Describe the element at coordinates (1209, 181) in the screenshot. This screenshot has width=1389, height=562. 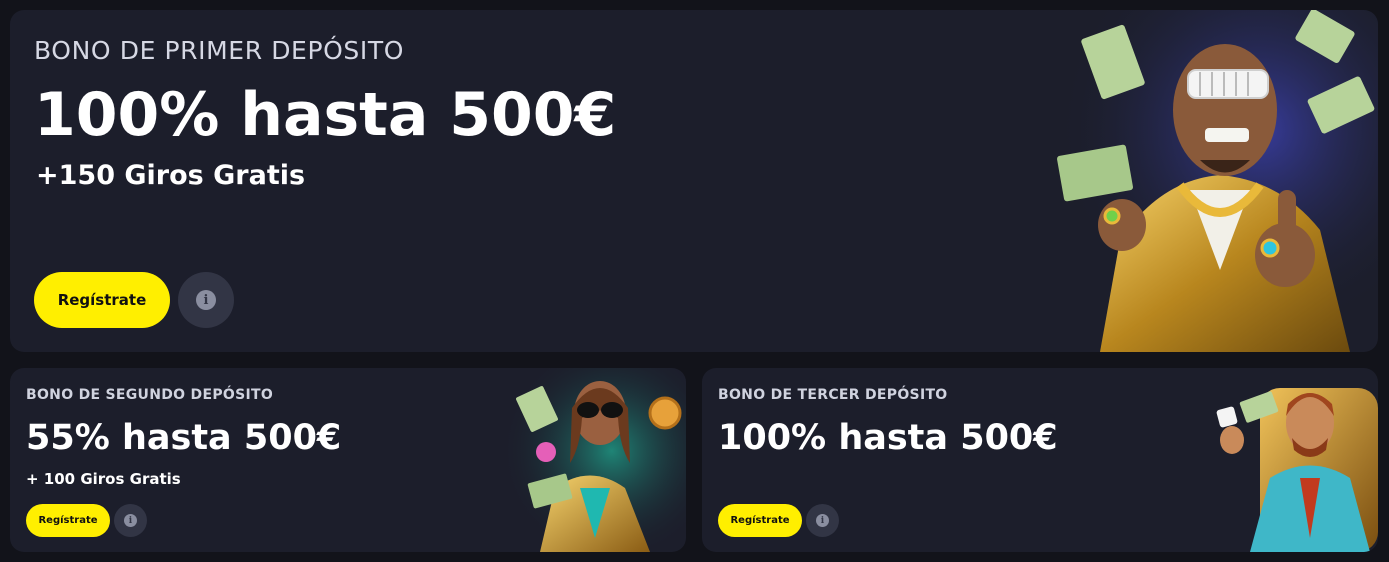
I see `character-illustration-rapper` at that location.